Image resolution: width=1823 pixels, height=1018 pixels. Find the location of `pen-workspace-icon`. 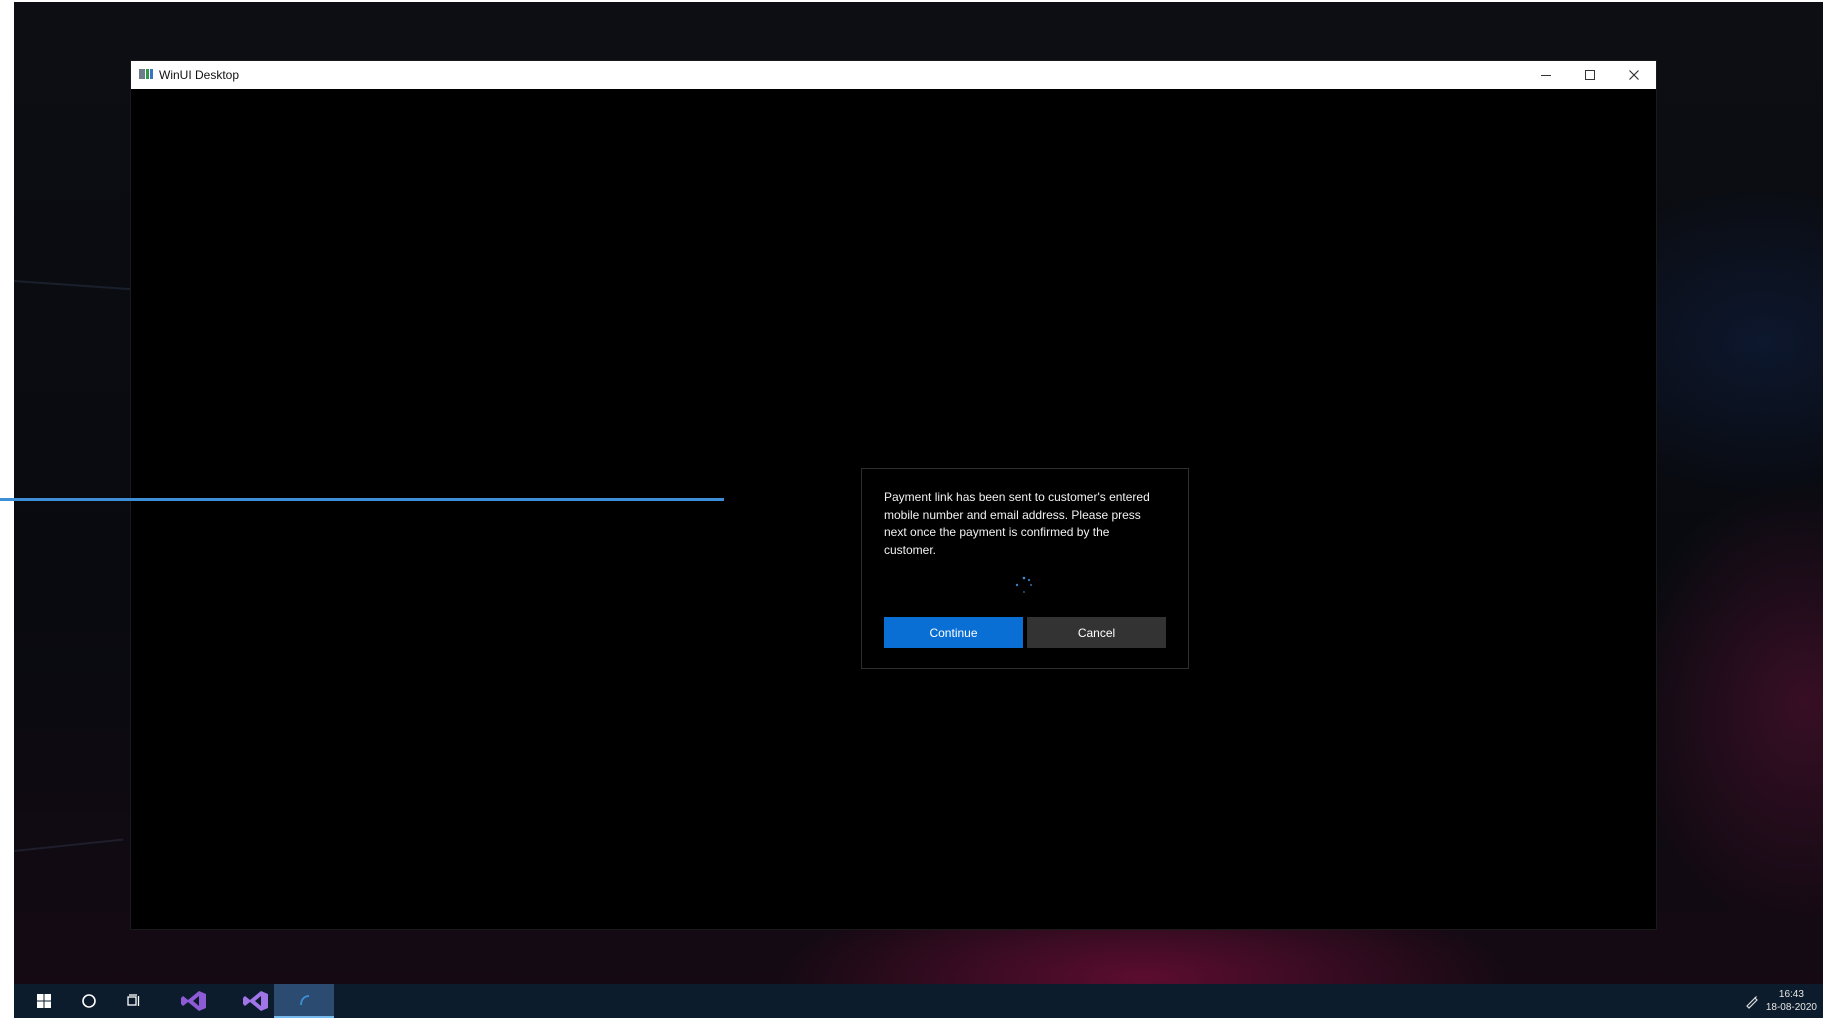

pen-workspace-icon is located at coordinates (1752, 1002).